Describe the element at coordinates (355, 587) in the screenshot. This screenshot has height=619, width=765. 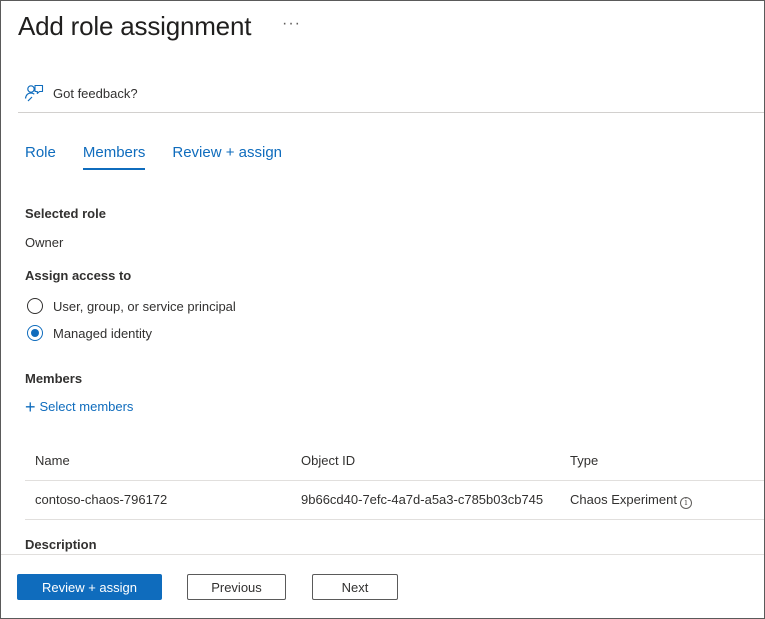
I see `next-button: Next` at that location.